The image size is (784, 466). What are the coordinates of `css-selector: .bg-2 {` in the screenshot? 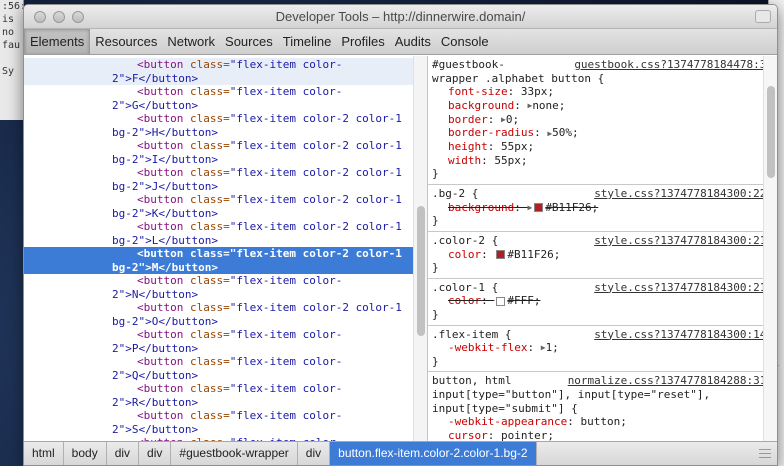 It's located at (455, 194).